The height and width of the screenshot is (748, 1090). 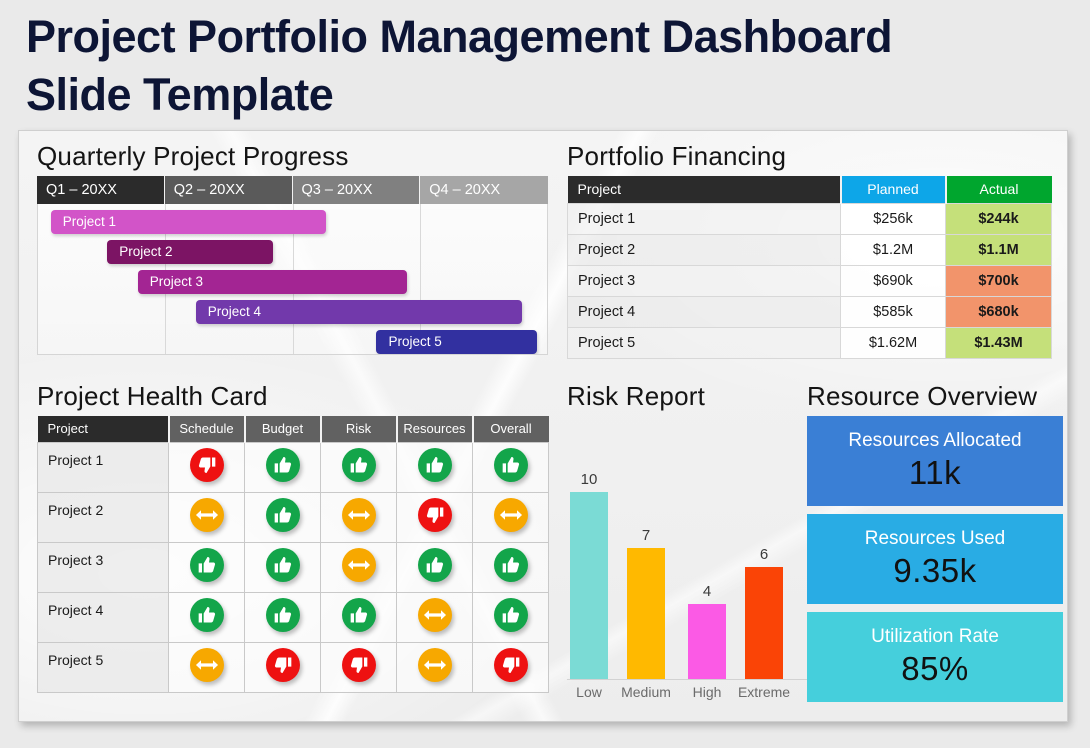 I want to click on chart-bar-value: 7, so click(x=646, y=535).